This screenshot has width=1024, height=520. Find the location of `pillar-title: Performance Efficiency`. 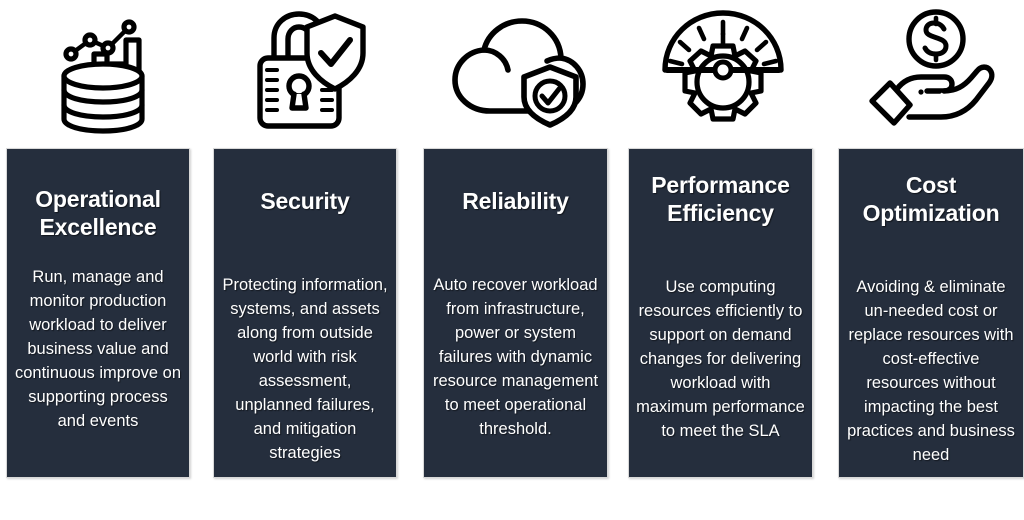

pillar-title: Performance Efficiency is located at coordinates (720, 199).